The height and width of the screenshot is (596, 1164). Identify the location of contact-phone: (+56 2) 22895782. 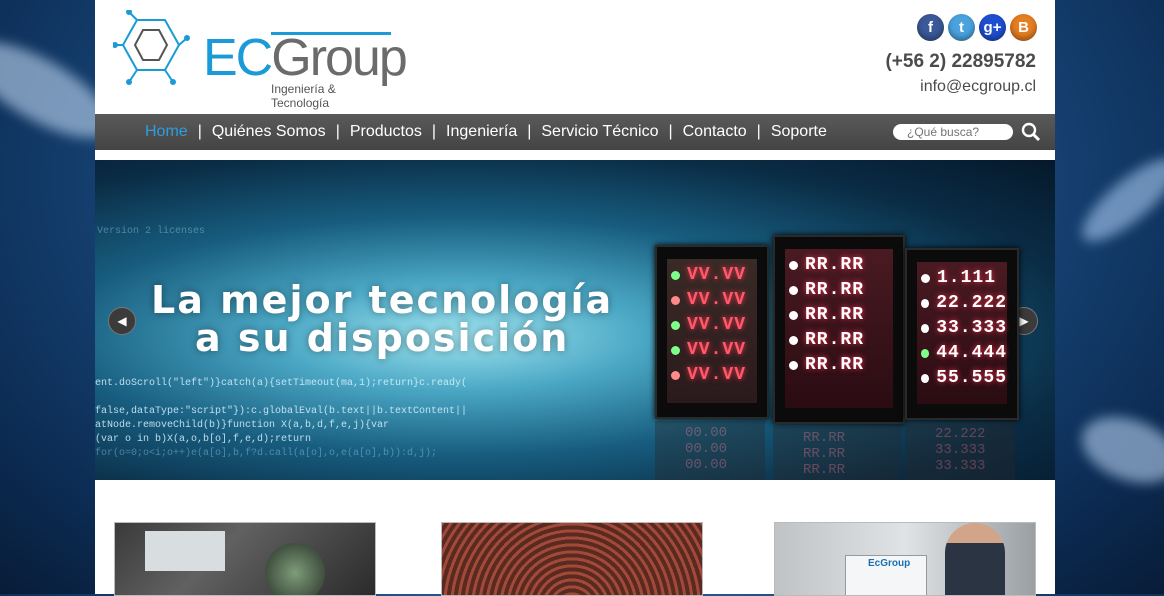
(960, 61).